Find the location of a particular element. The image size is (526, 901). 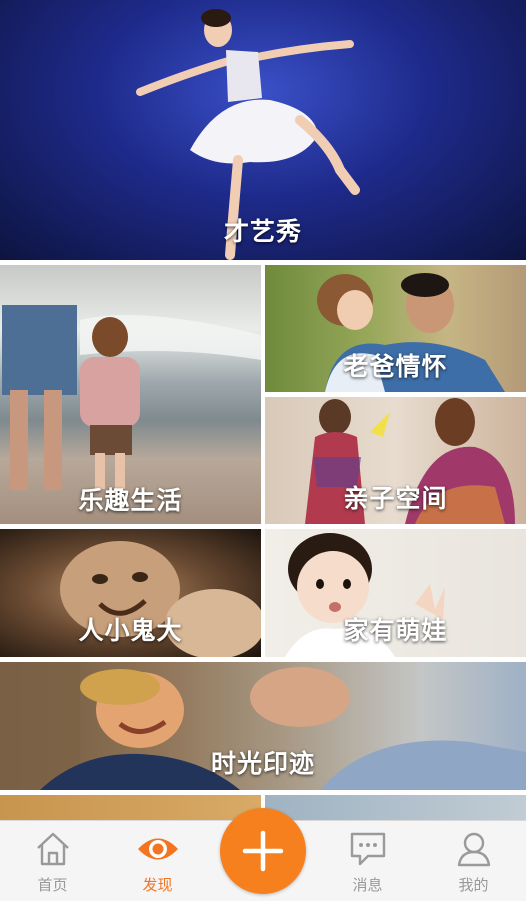

tile-dad-love-label: 老爸情怀 is located at coordinates (395, 366).